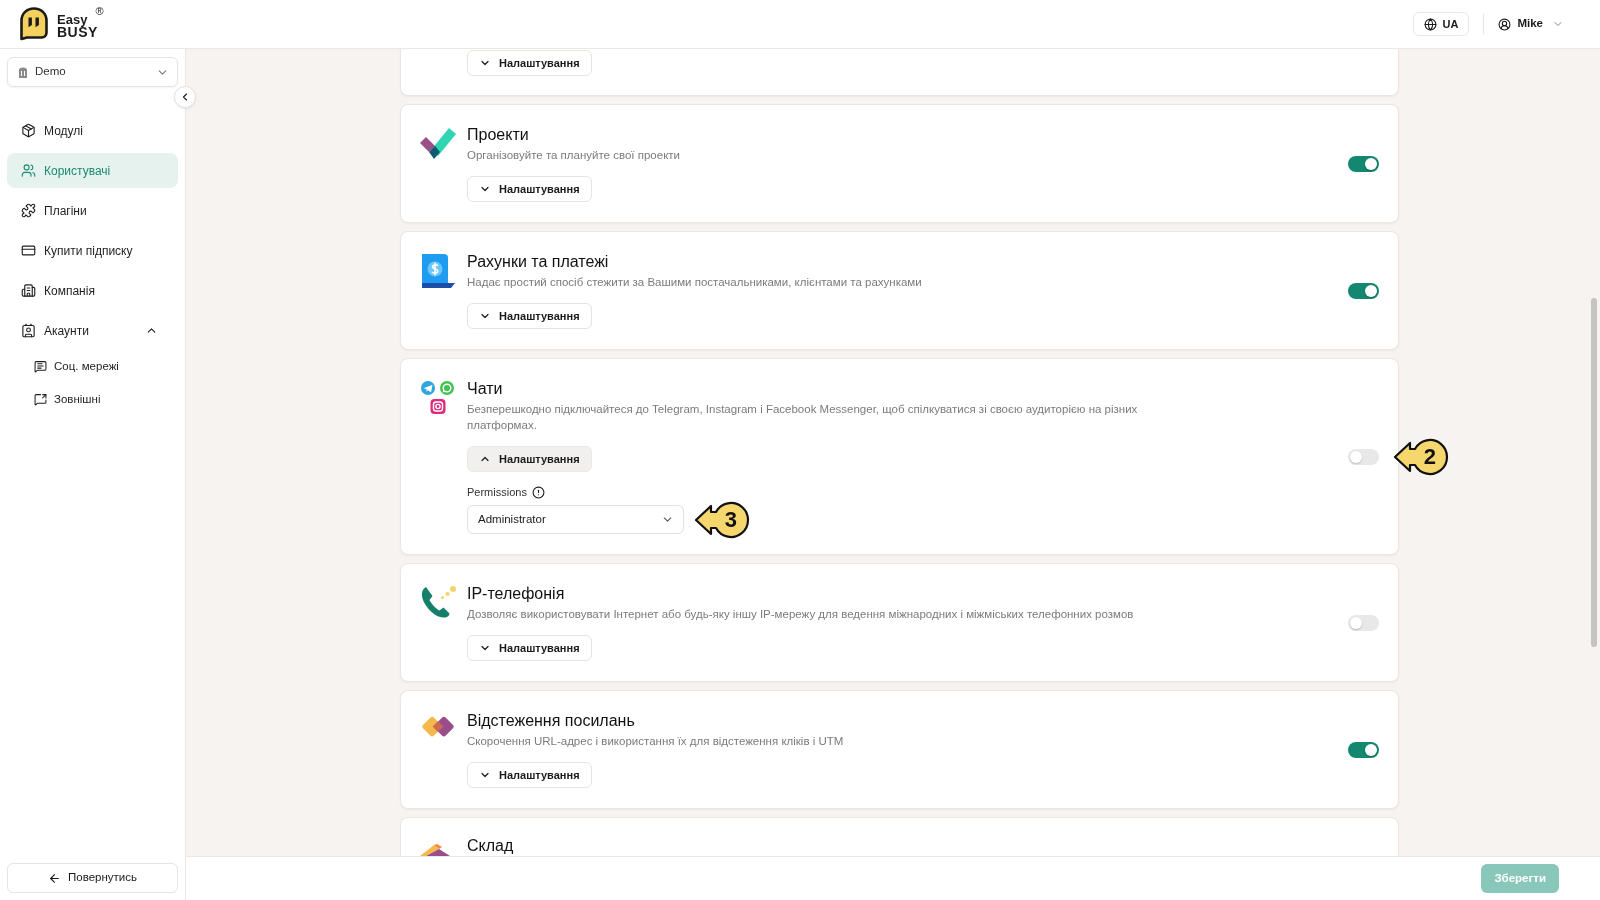  I want to click on module-title: Рахунки та платежі, so click(538, 262).